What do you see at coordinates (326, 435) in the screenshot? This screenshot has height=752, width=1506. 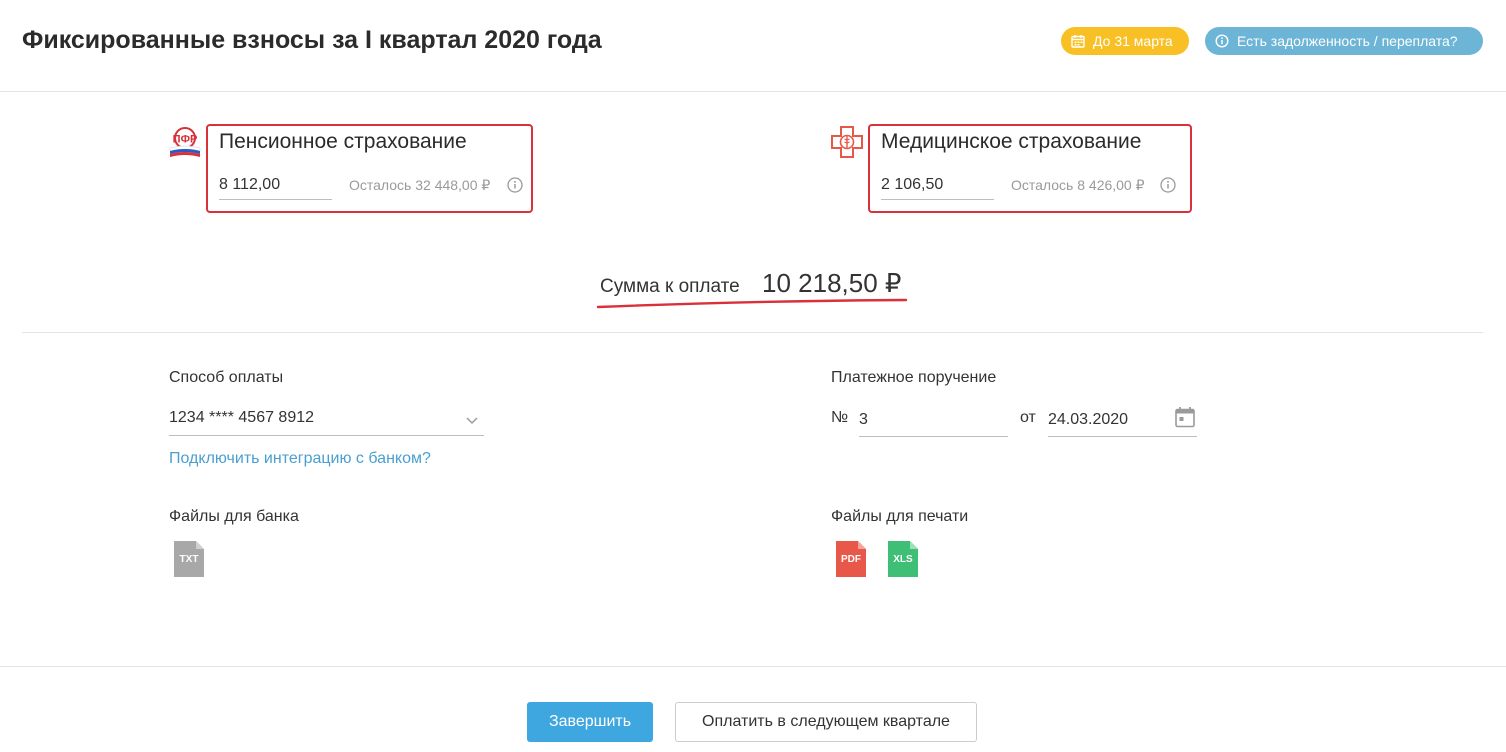 I see `payment-method-underline` at bounding box center [326, 435].